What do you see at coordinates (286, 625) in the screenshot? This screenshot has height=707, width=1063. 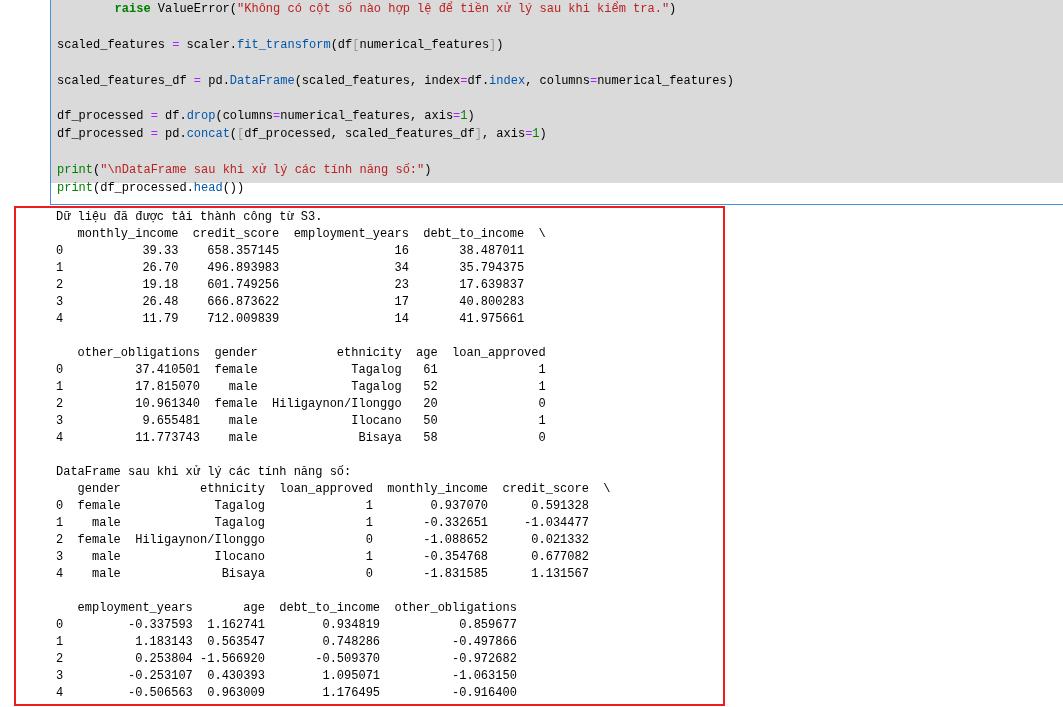 I see `output-line: 0 -0.337593 1.162741 0.934819 0.859677` at bounding box center [286, 625].